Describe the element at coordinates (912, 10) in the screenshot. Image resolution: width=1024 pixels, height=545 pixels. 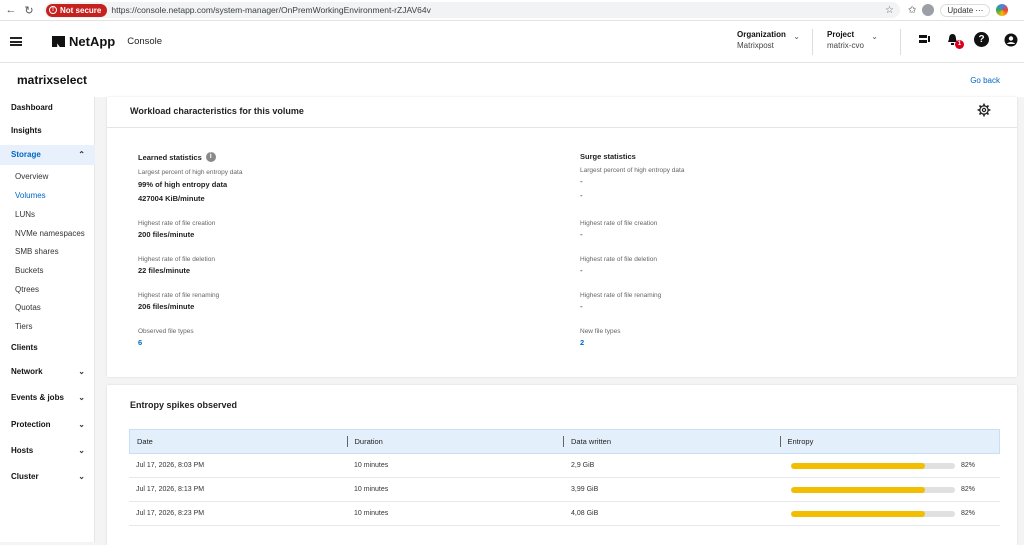
I see `favorites-icon: ✩` at that location.